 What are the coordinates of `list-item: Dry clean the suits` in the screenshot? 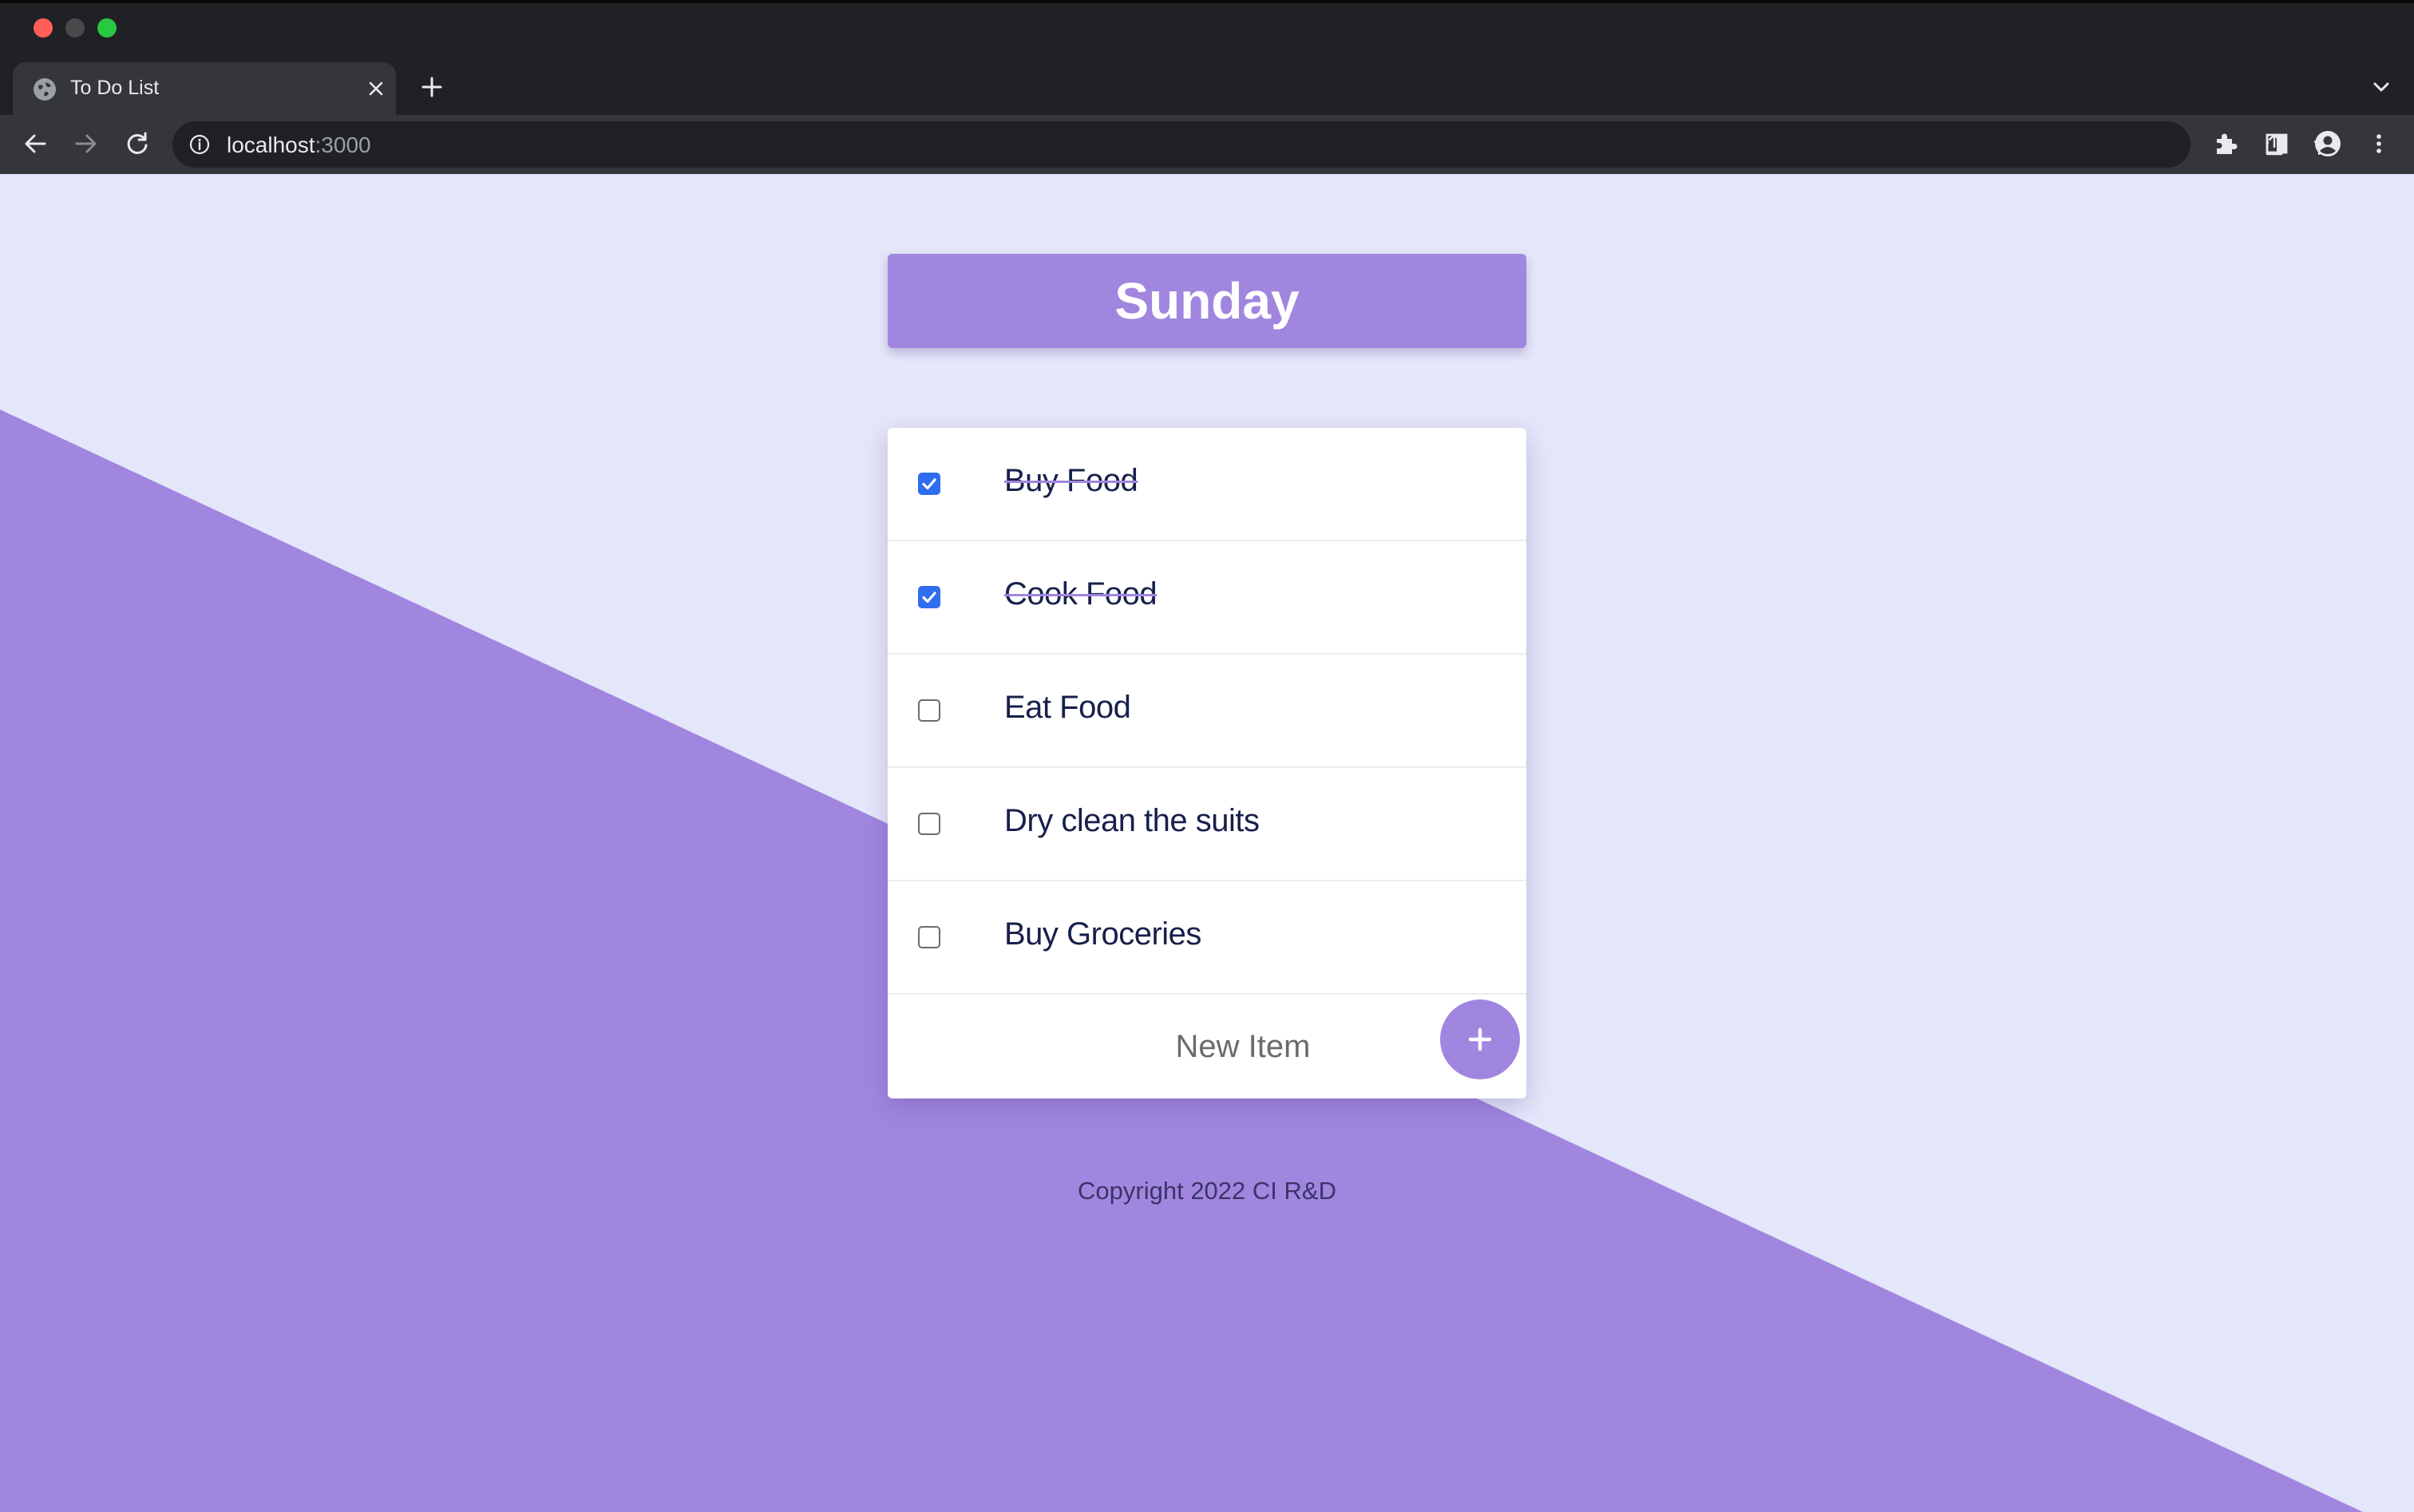 It's located at (1207, 824).